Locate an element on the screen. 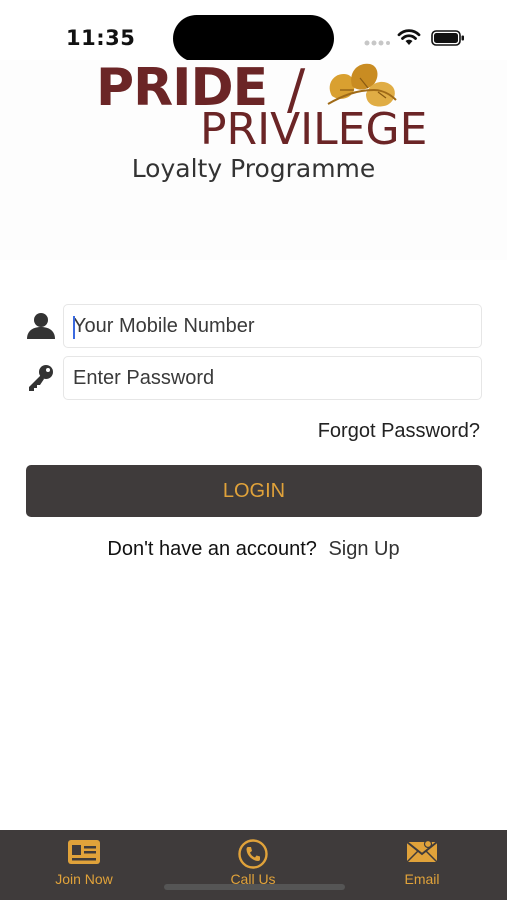 The height and width of the screenshot is (900, 507). mobile-input is located at coordinates (272, 326).